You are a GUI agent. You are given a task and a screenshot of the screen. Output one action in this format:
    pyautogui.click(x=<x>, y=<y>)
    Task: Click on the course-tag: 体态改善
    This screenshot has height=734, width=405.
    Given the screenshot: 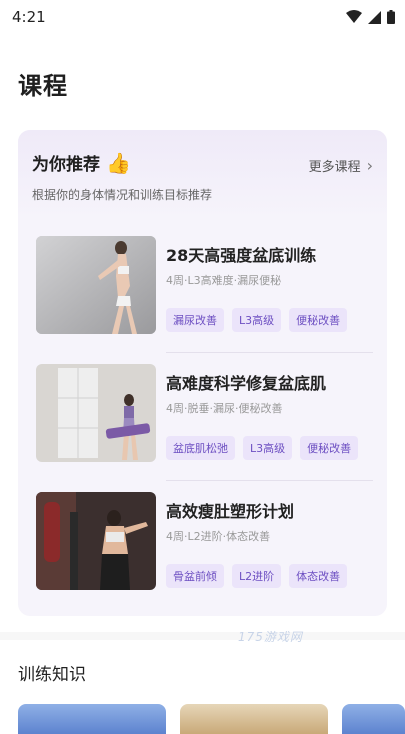 What is the action you would take?
    pyautogui.click(x=318, y=576)
    